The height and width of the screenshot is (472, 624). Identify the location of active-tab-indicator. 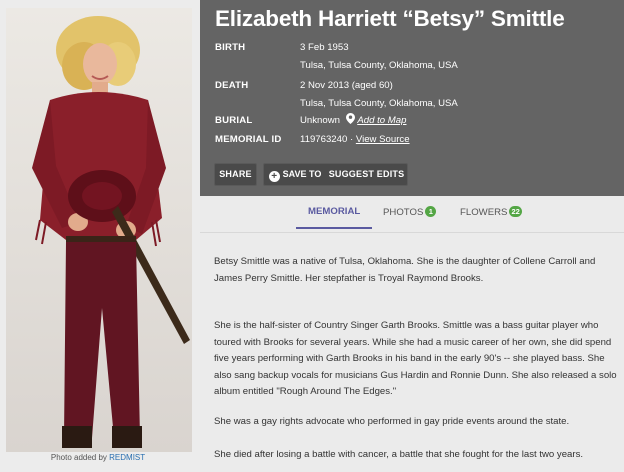
(334, 228).